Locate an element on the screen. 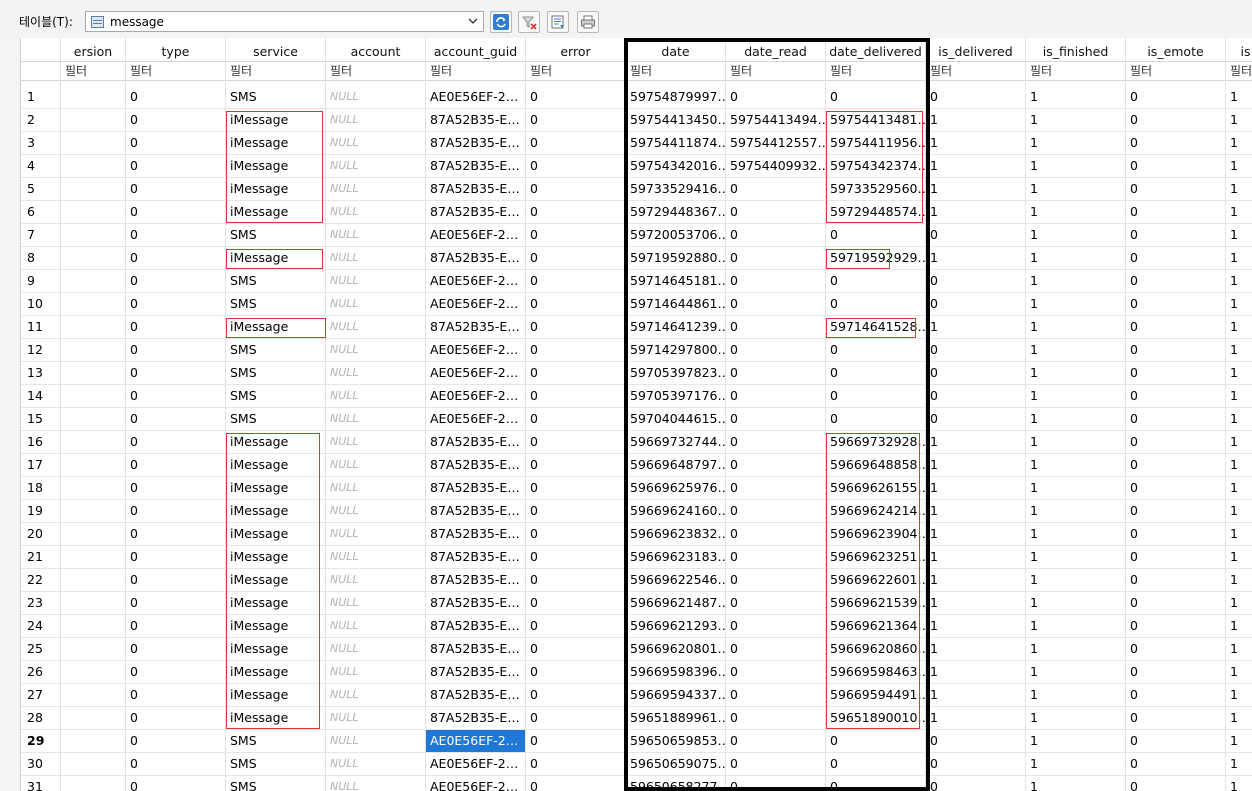 This screenshot has width=1252, height=791. row-number: 22 is located at coordinates (40, 580).